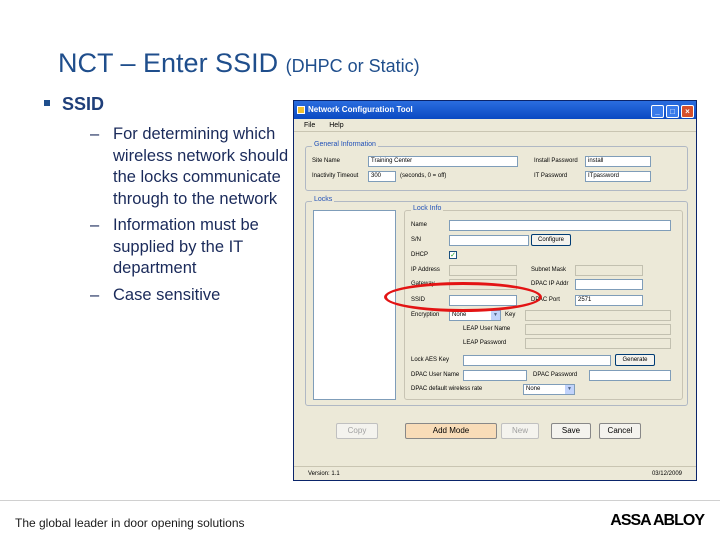 The height and width of the screenshot is (540, 720). Describe the element at coordinates (425, 270) in the screenshot. I see `ip-address-label: IP Address` at that location.